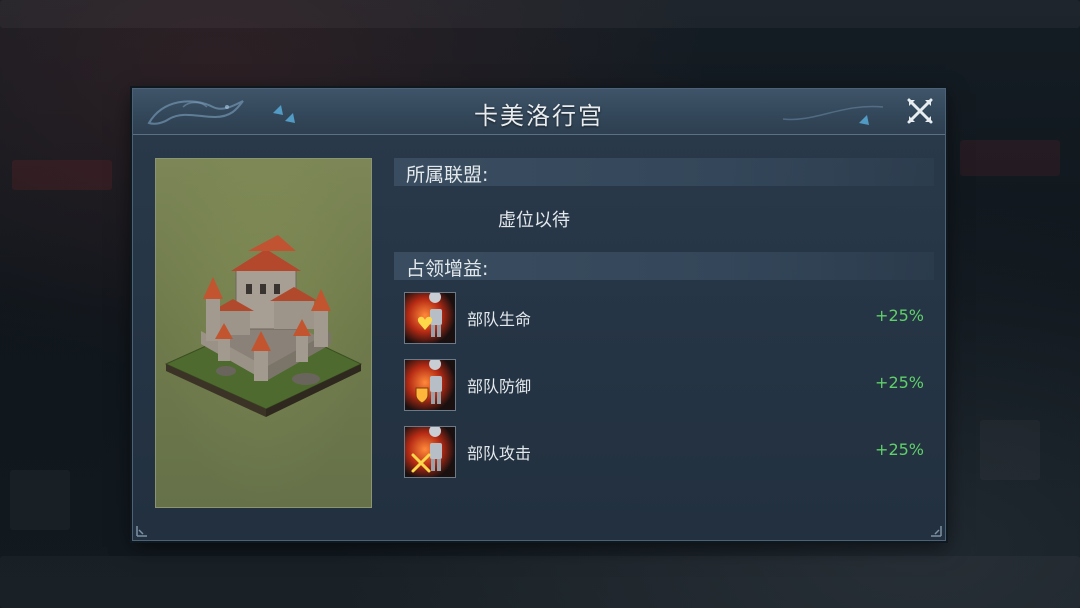 Image resolution: width=1080 pixels, height=608 pixels. I want to click on occupation-bonus-header: 占领增益:, so click(664, 266).